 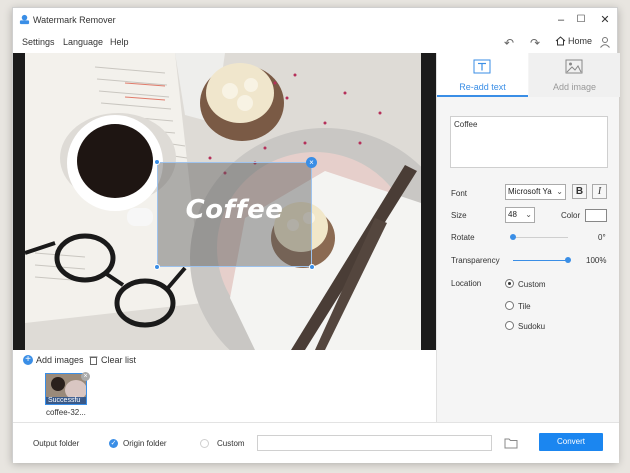 I want to click on add-images-button: + Add images, so click(x=53, y=360).